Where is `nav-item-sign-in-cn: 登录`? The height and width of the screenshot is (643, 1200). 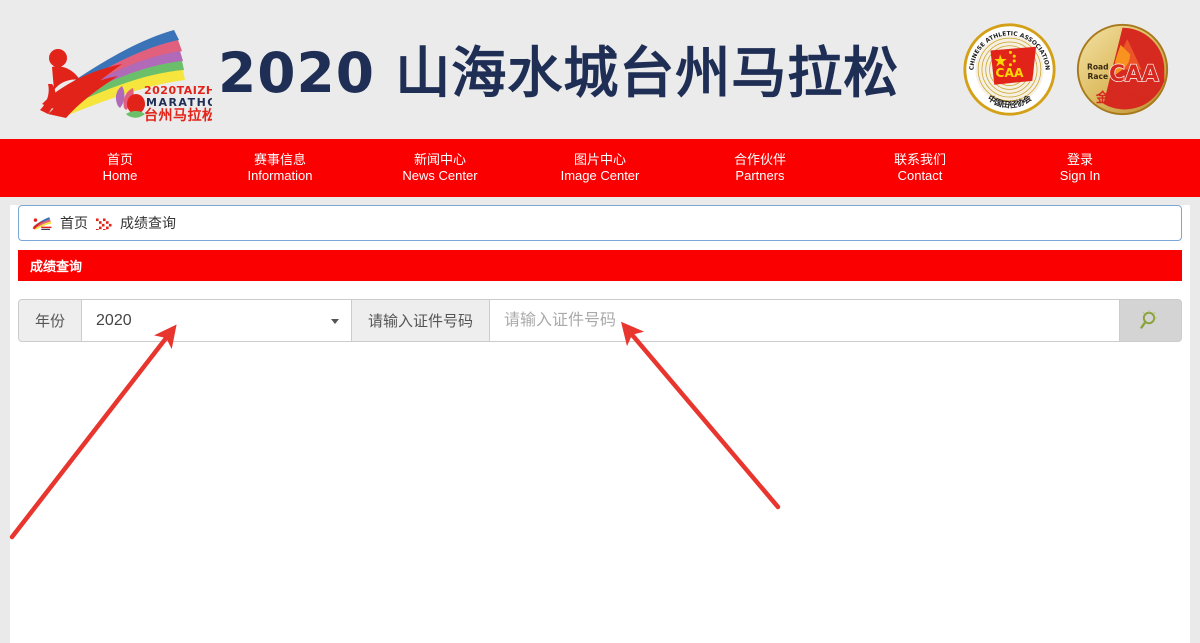 nav-item-sign-in-cn: 登录 is located at coordinates (1079, 159).